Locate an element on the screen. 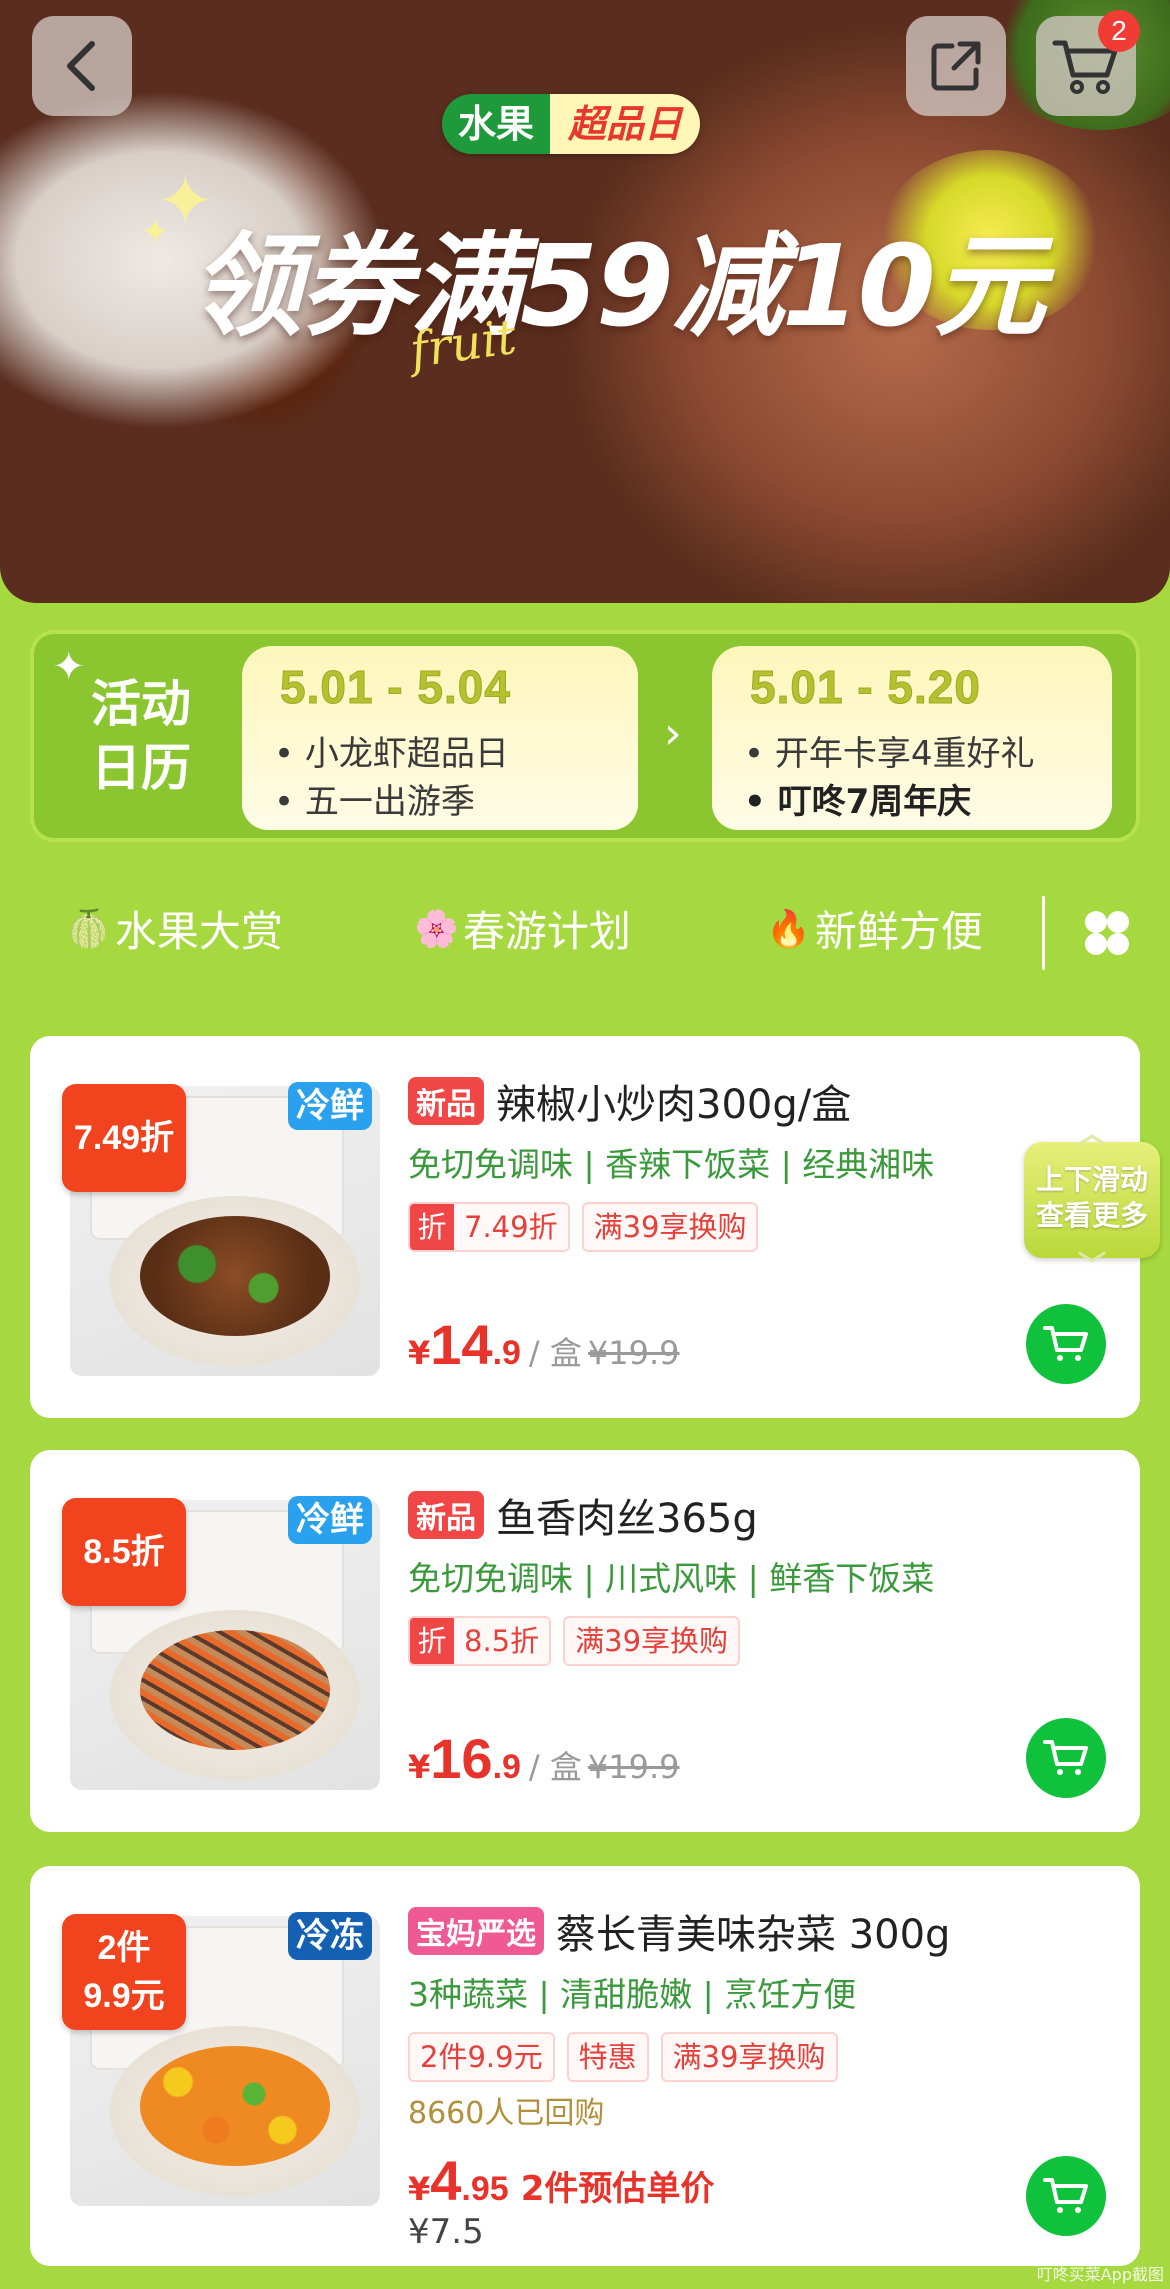 Image resolution: width=1170 pixels, height=2289 pixels. storage-tag: 冷冻 is located at coordinates (330, 1936).